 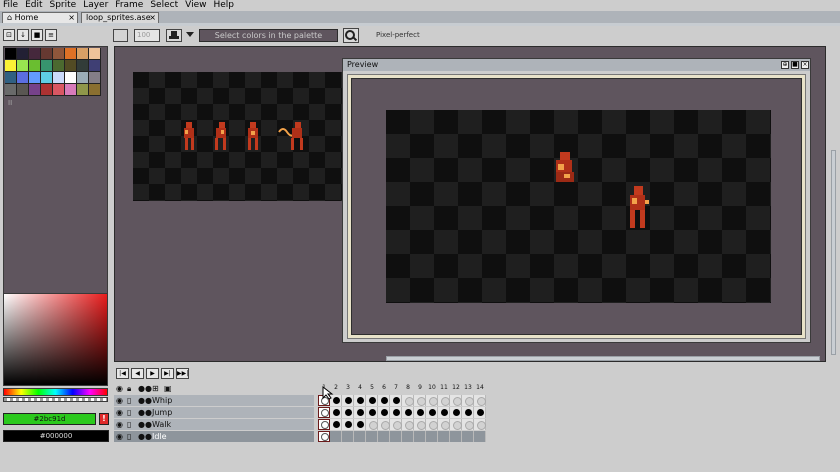 I want to click on alpha-slider, so click(x=55, y=399).